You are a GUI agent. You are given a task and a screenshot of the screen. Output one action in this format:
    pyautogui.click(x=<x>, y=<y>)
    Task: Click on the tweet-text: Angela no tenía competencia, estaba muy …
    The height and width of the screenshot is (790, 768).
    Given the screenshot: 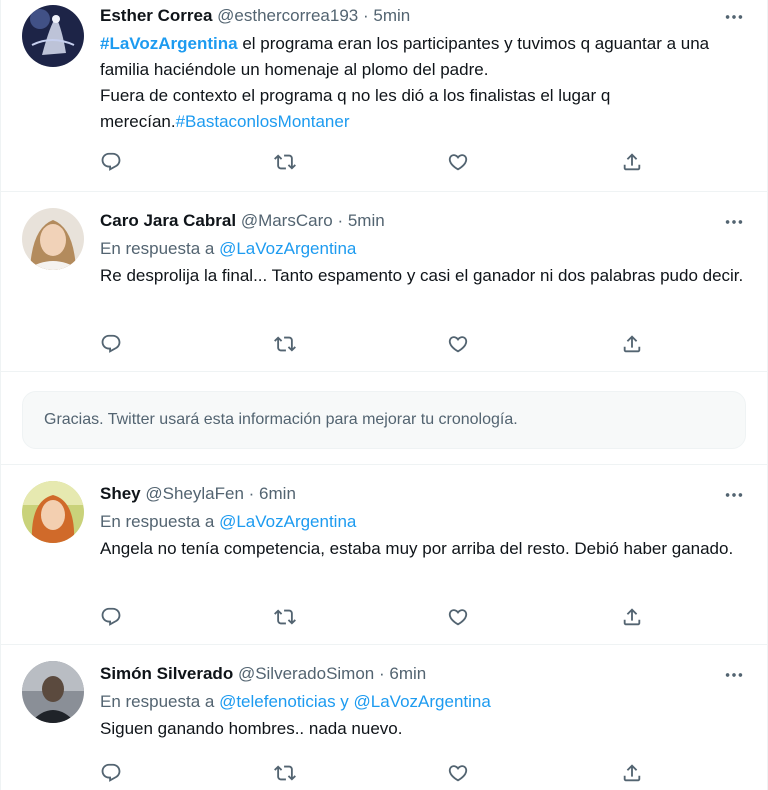 What is the action you would take?
    pyautogui.click(x=417, y=548)
    